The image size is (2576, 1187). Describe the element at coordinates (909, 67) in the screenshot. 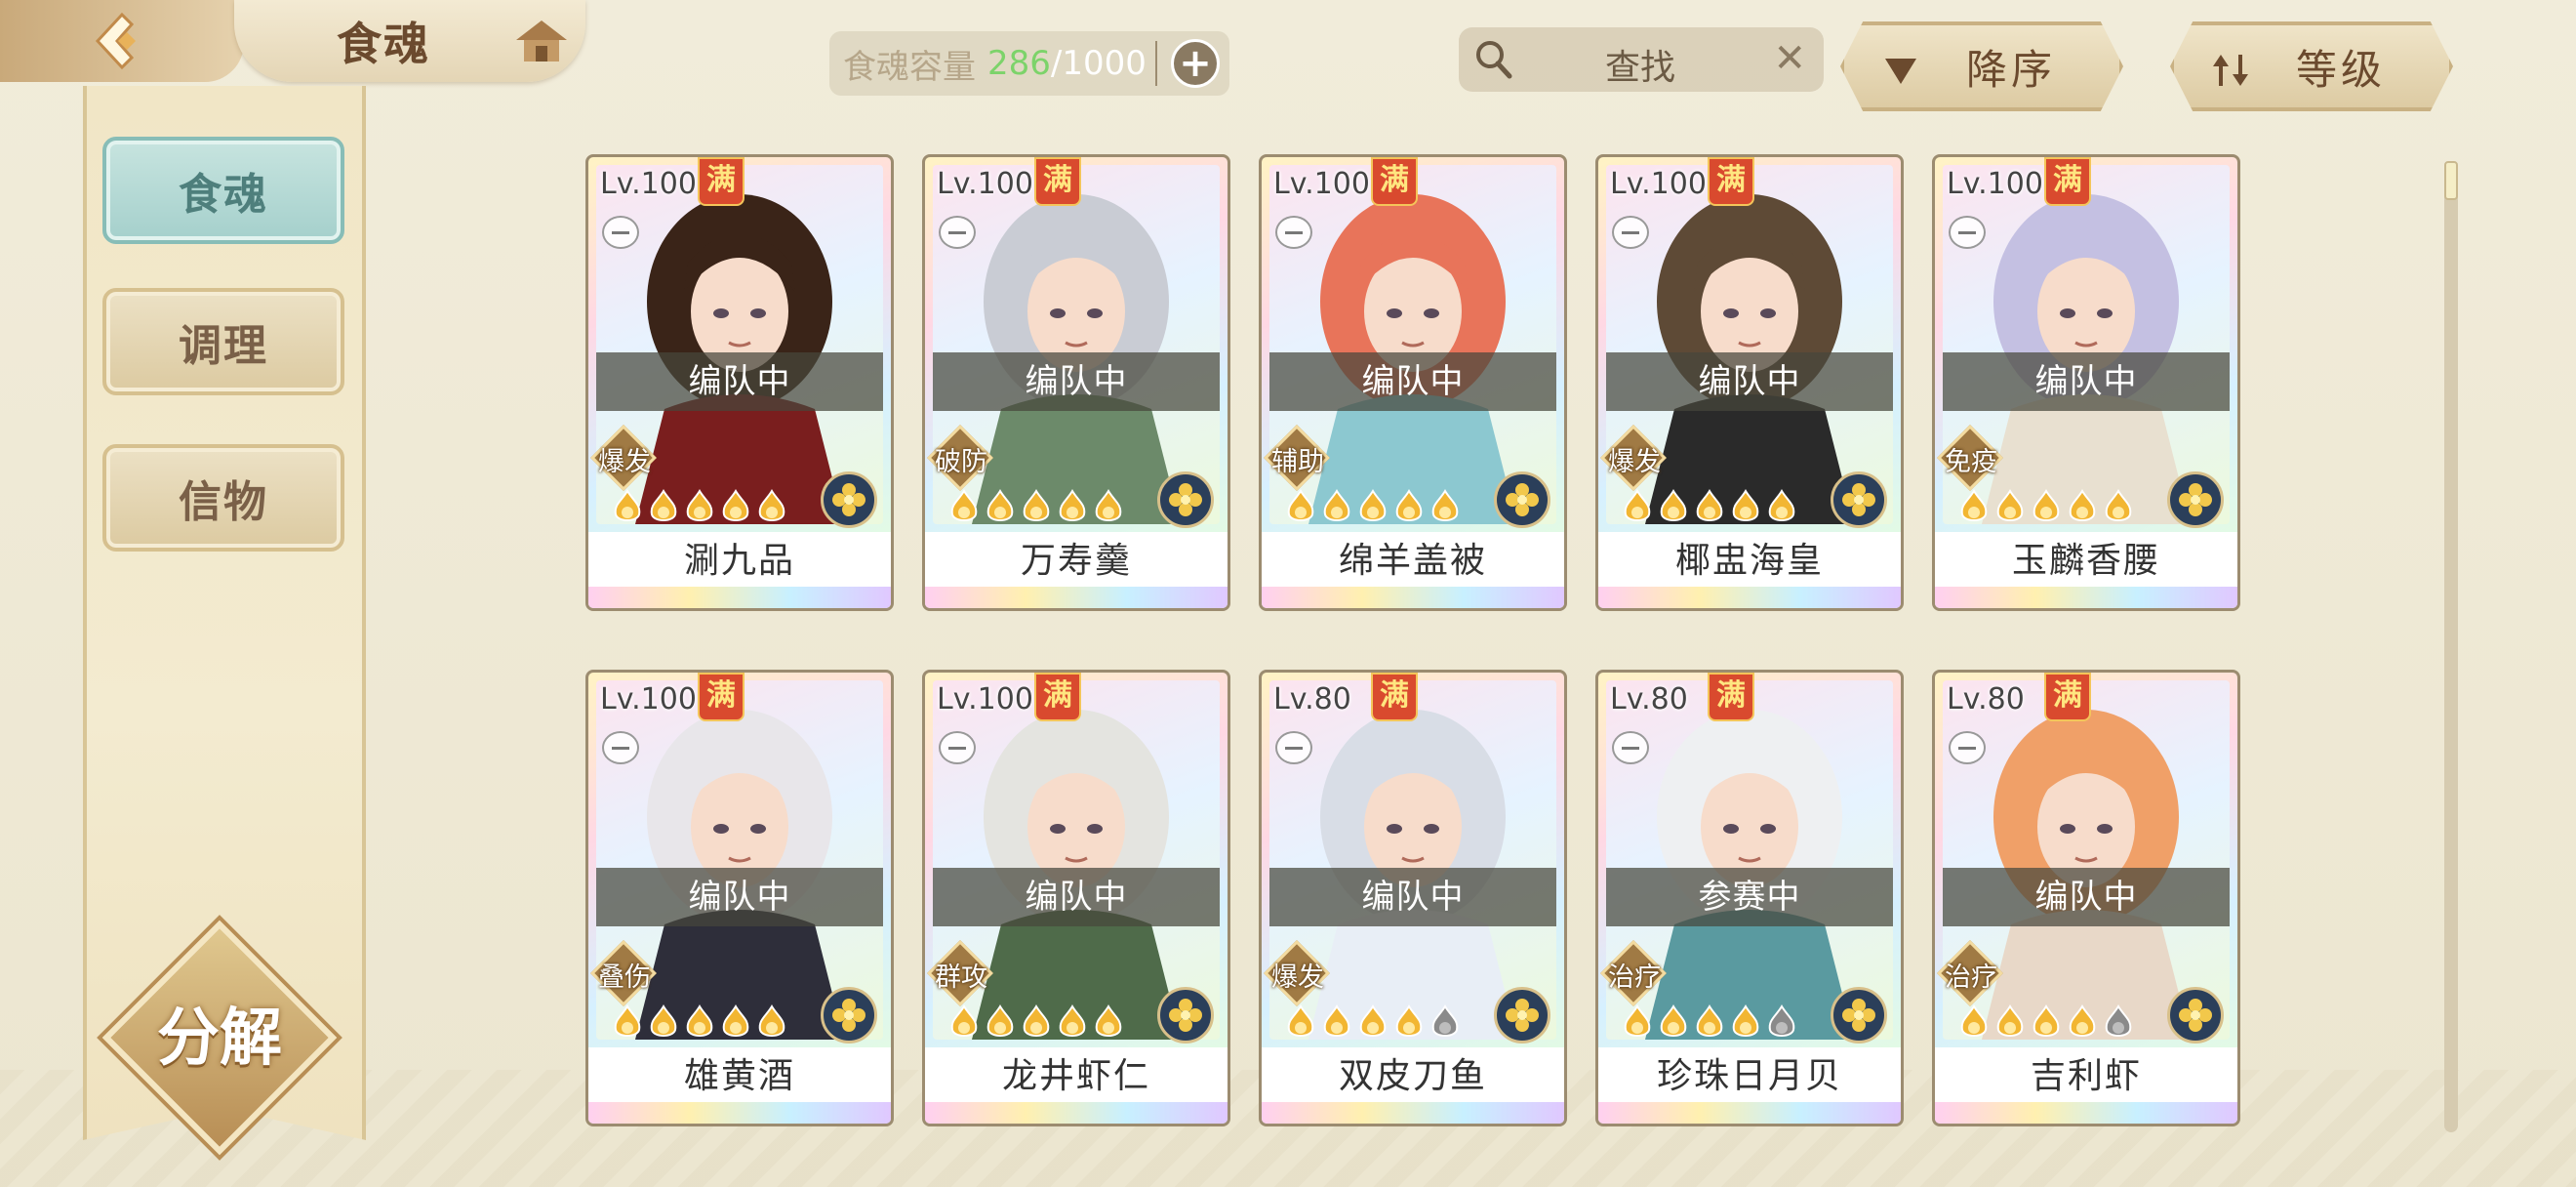

I see `capacity-label: 食魂容量` at that location.